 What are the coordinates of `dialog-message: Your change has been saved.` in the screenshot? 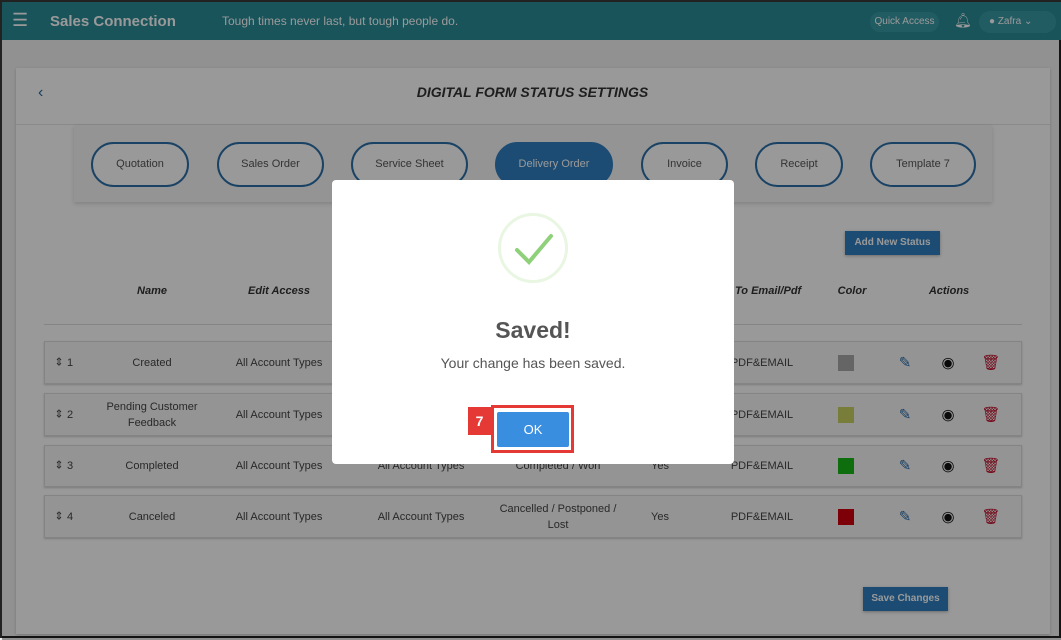 It's located at (533, 363).